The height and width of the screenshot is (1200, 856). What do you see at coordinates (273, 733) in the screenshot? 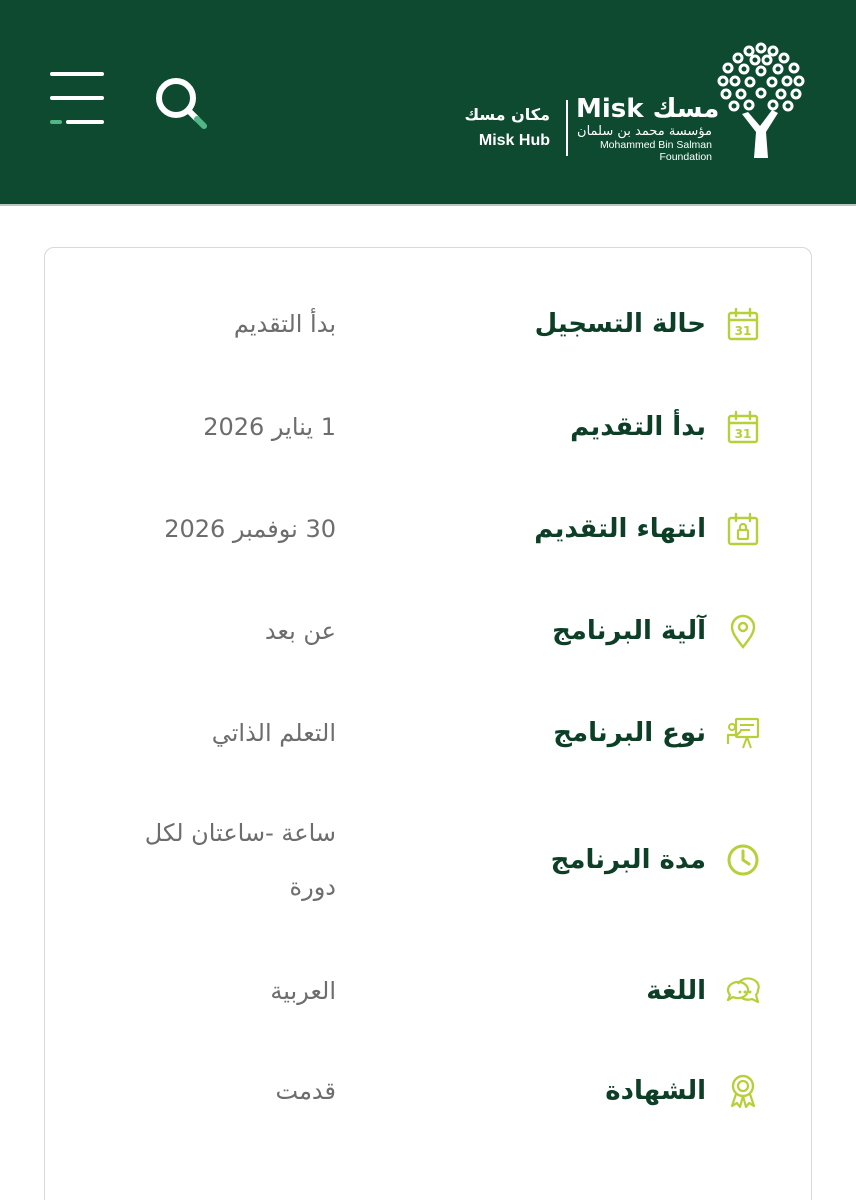
I see `detail-value: التعلم الذاتي` at bounding box center [273, 733].